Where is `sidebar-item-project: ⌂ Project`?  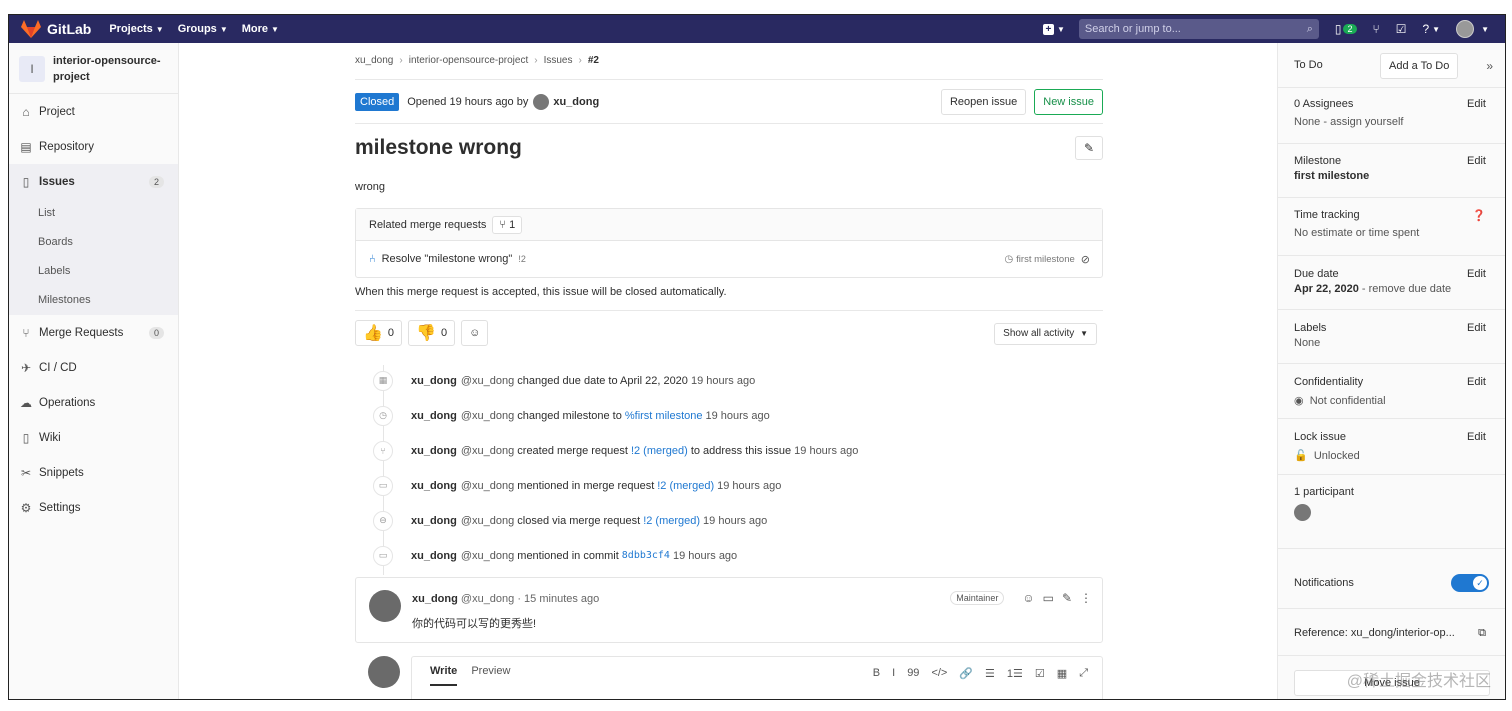 sidebar-item-project: ⌂ Project is located at coordinates (93, 111).